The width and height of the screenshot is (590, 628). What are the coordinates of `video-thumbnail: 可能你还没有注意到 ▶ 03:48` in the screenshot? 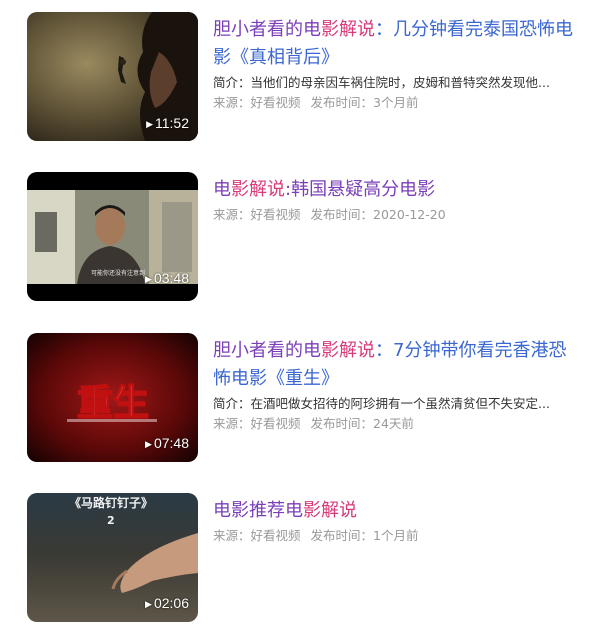 It's located at (112, 236).